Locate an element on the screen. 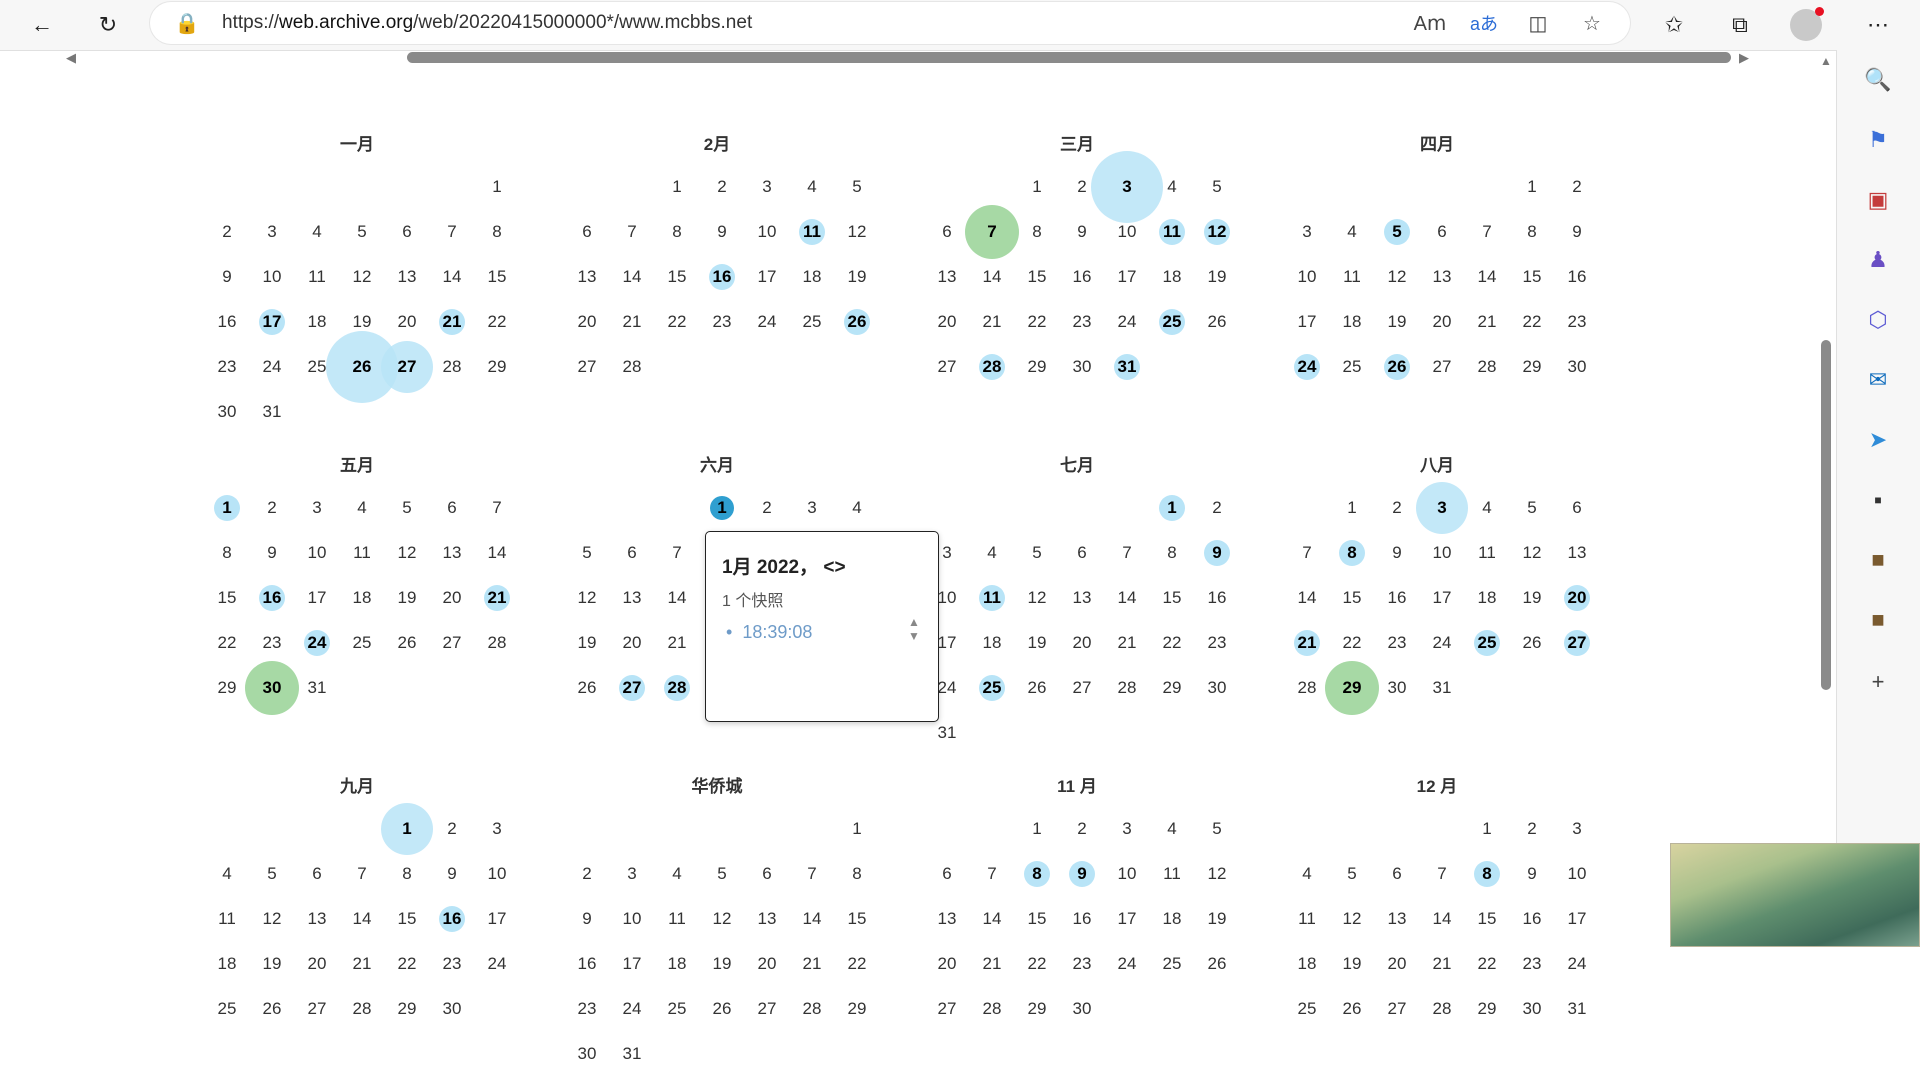 The image size is (1920, 1068). calendar-day-snapshot: 12 is located at coordinates (1217, 232).